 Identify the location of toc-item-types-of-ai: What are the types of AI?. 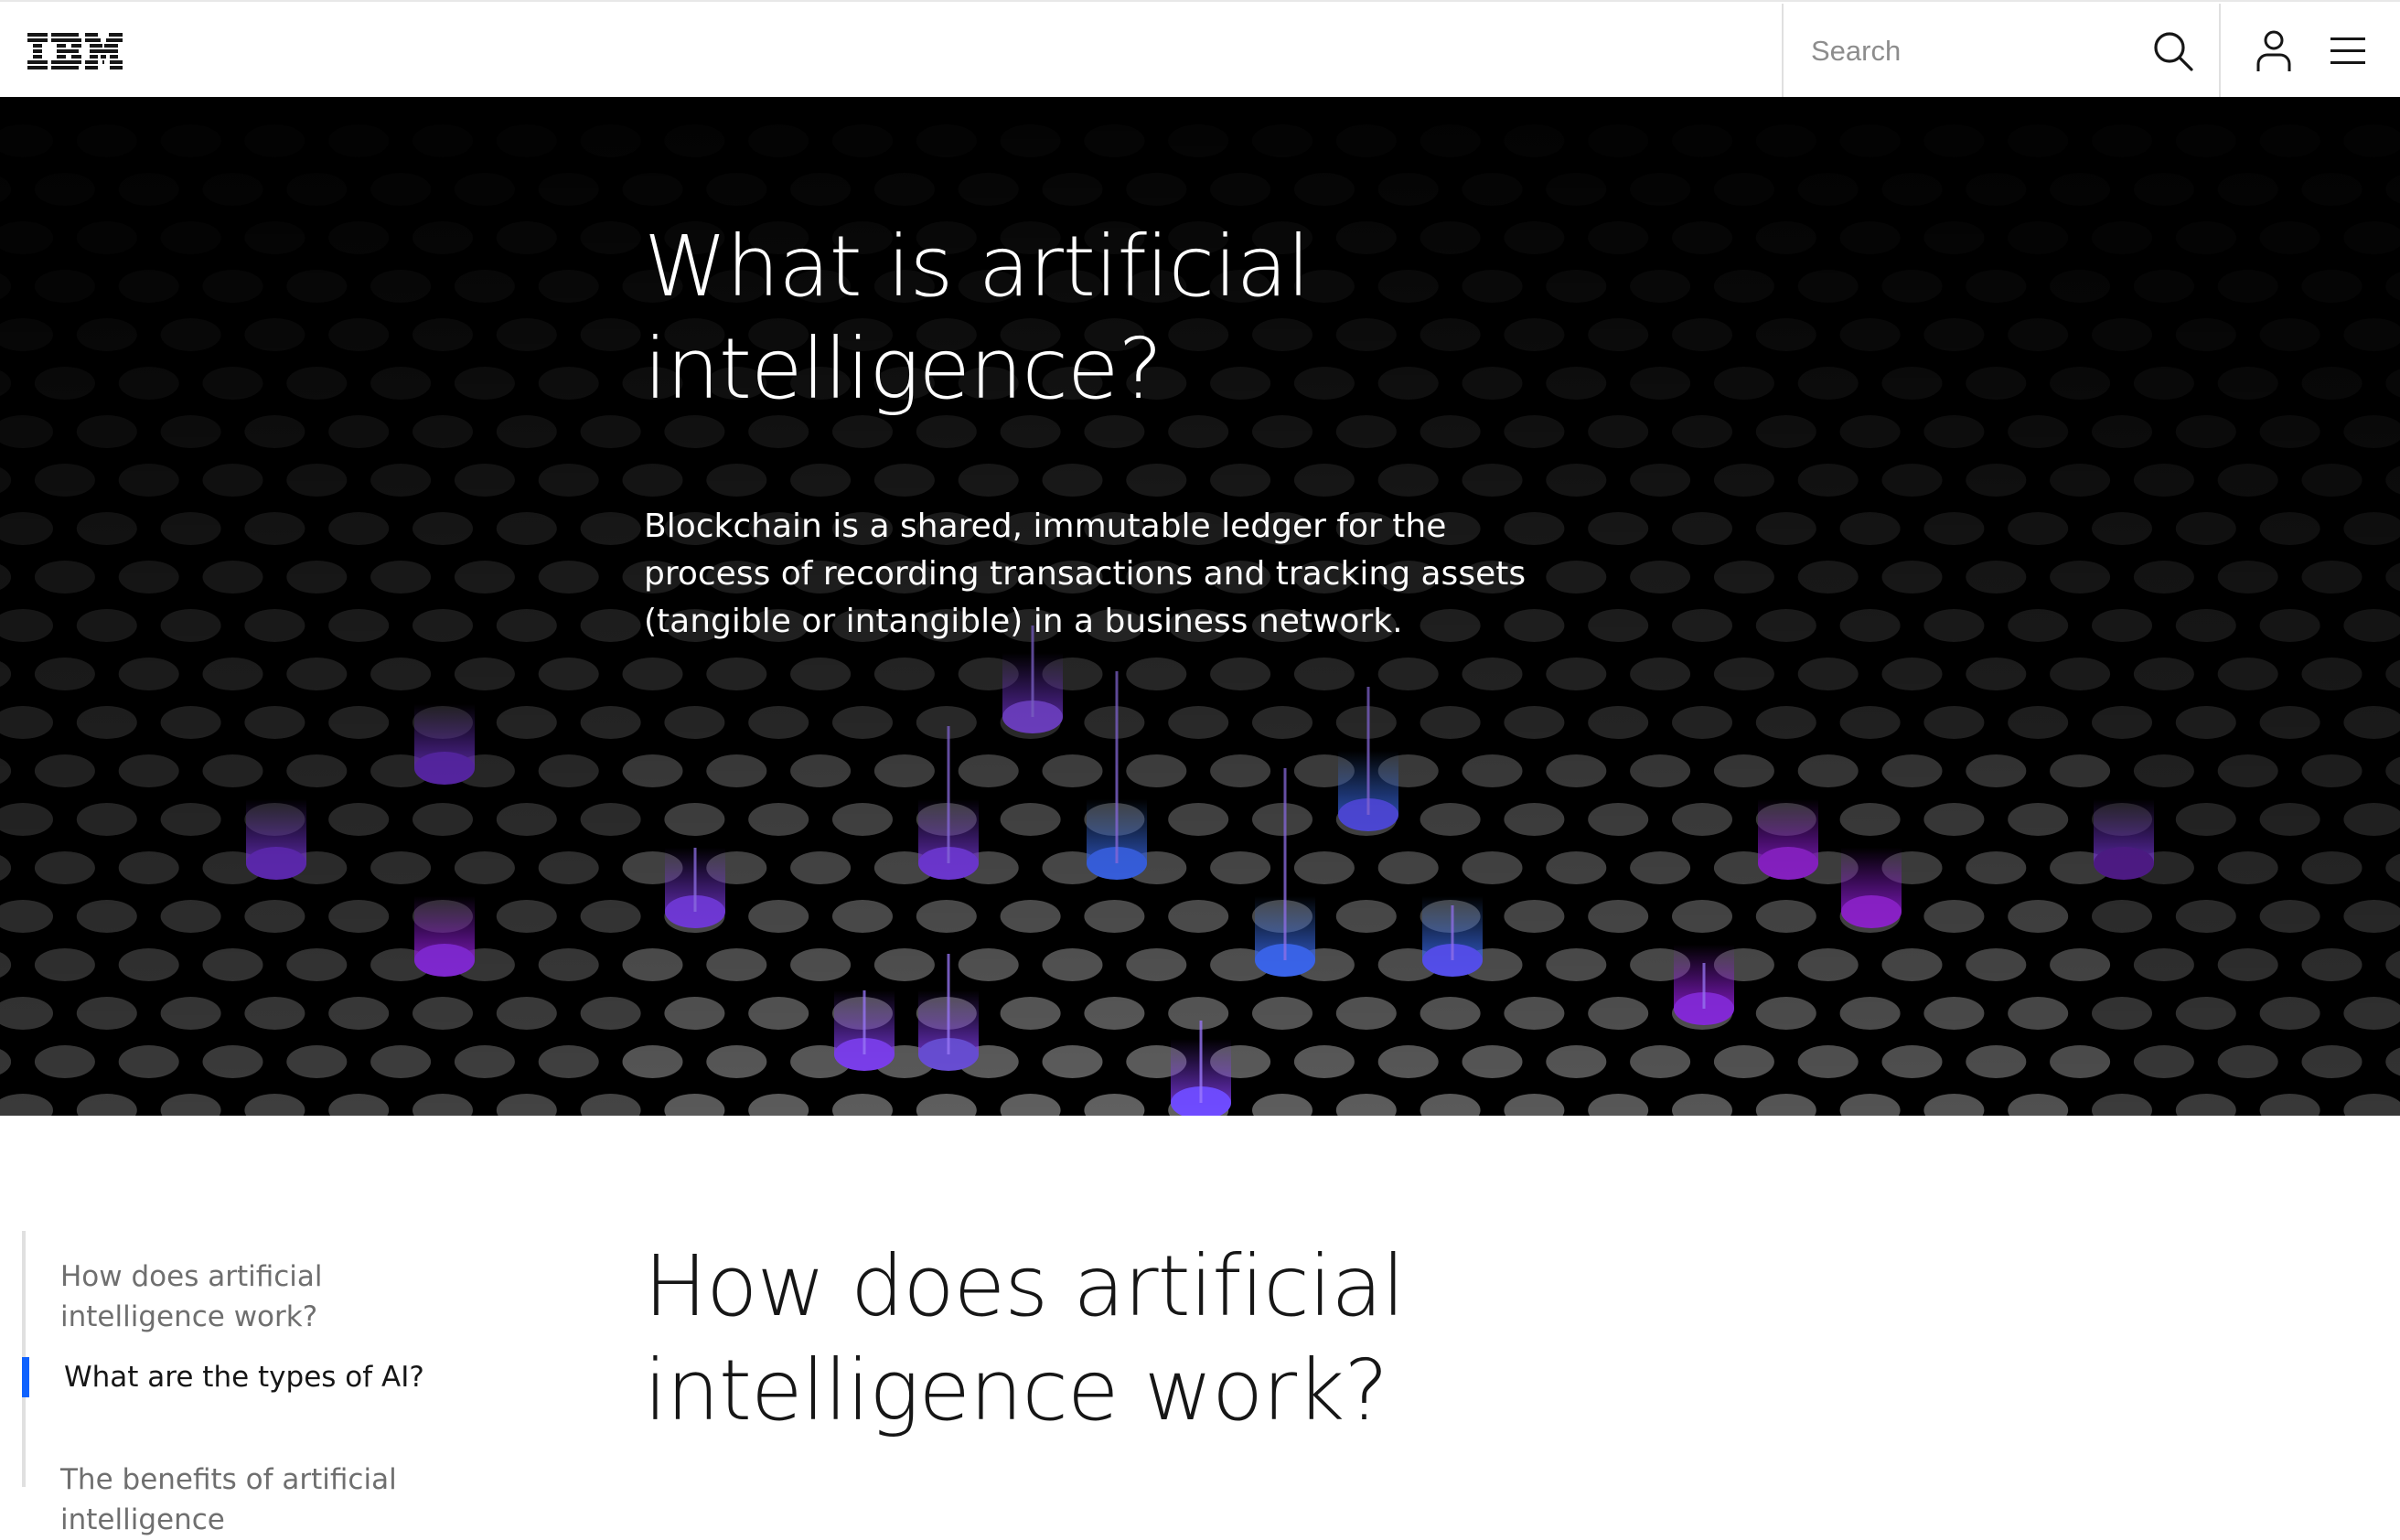
(241, 1377).